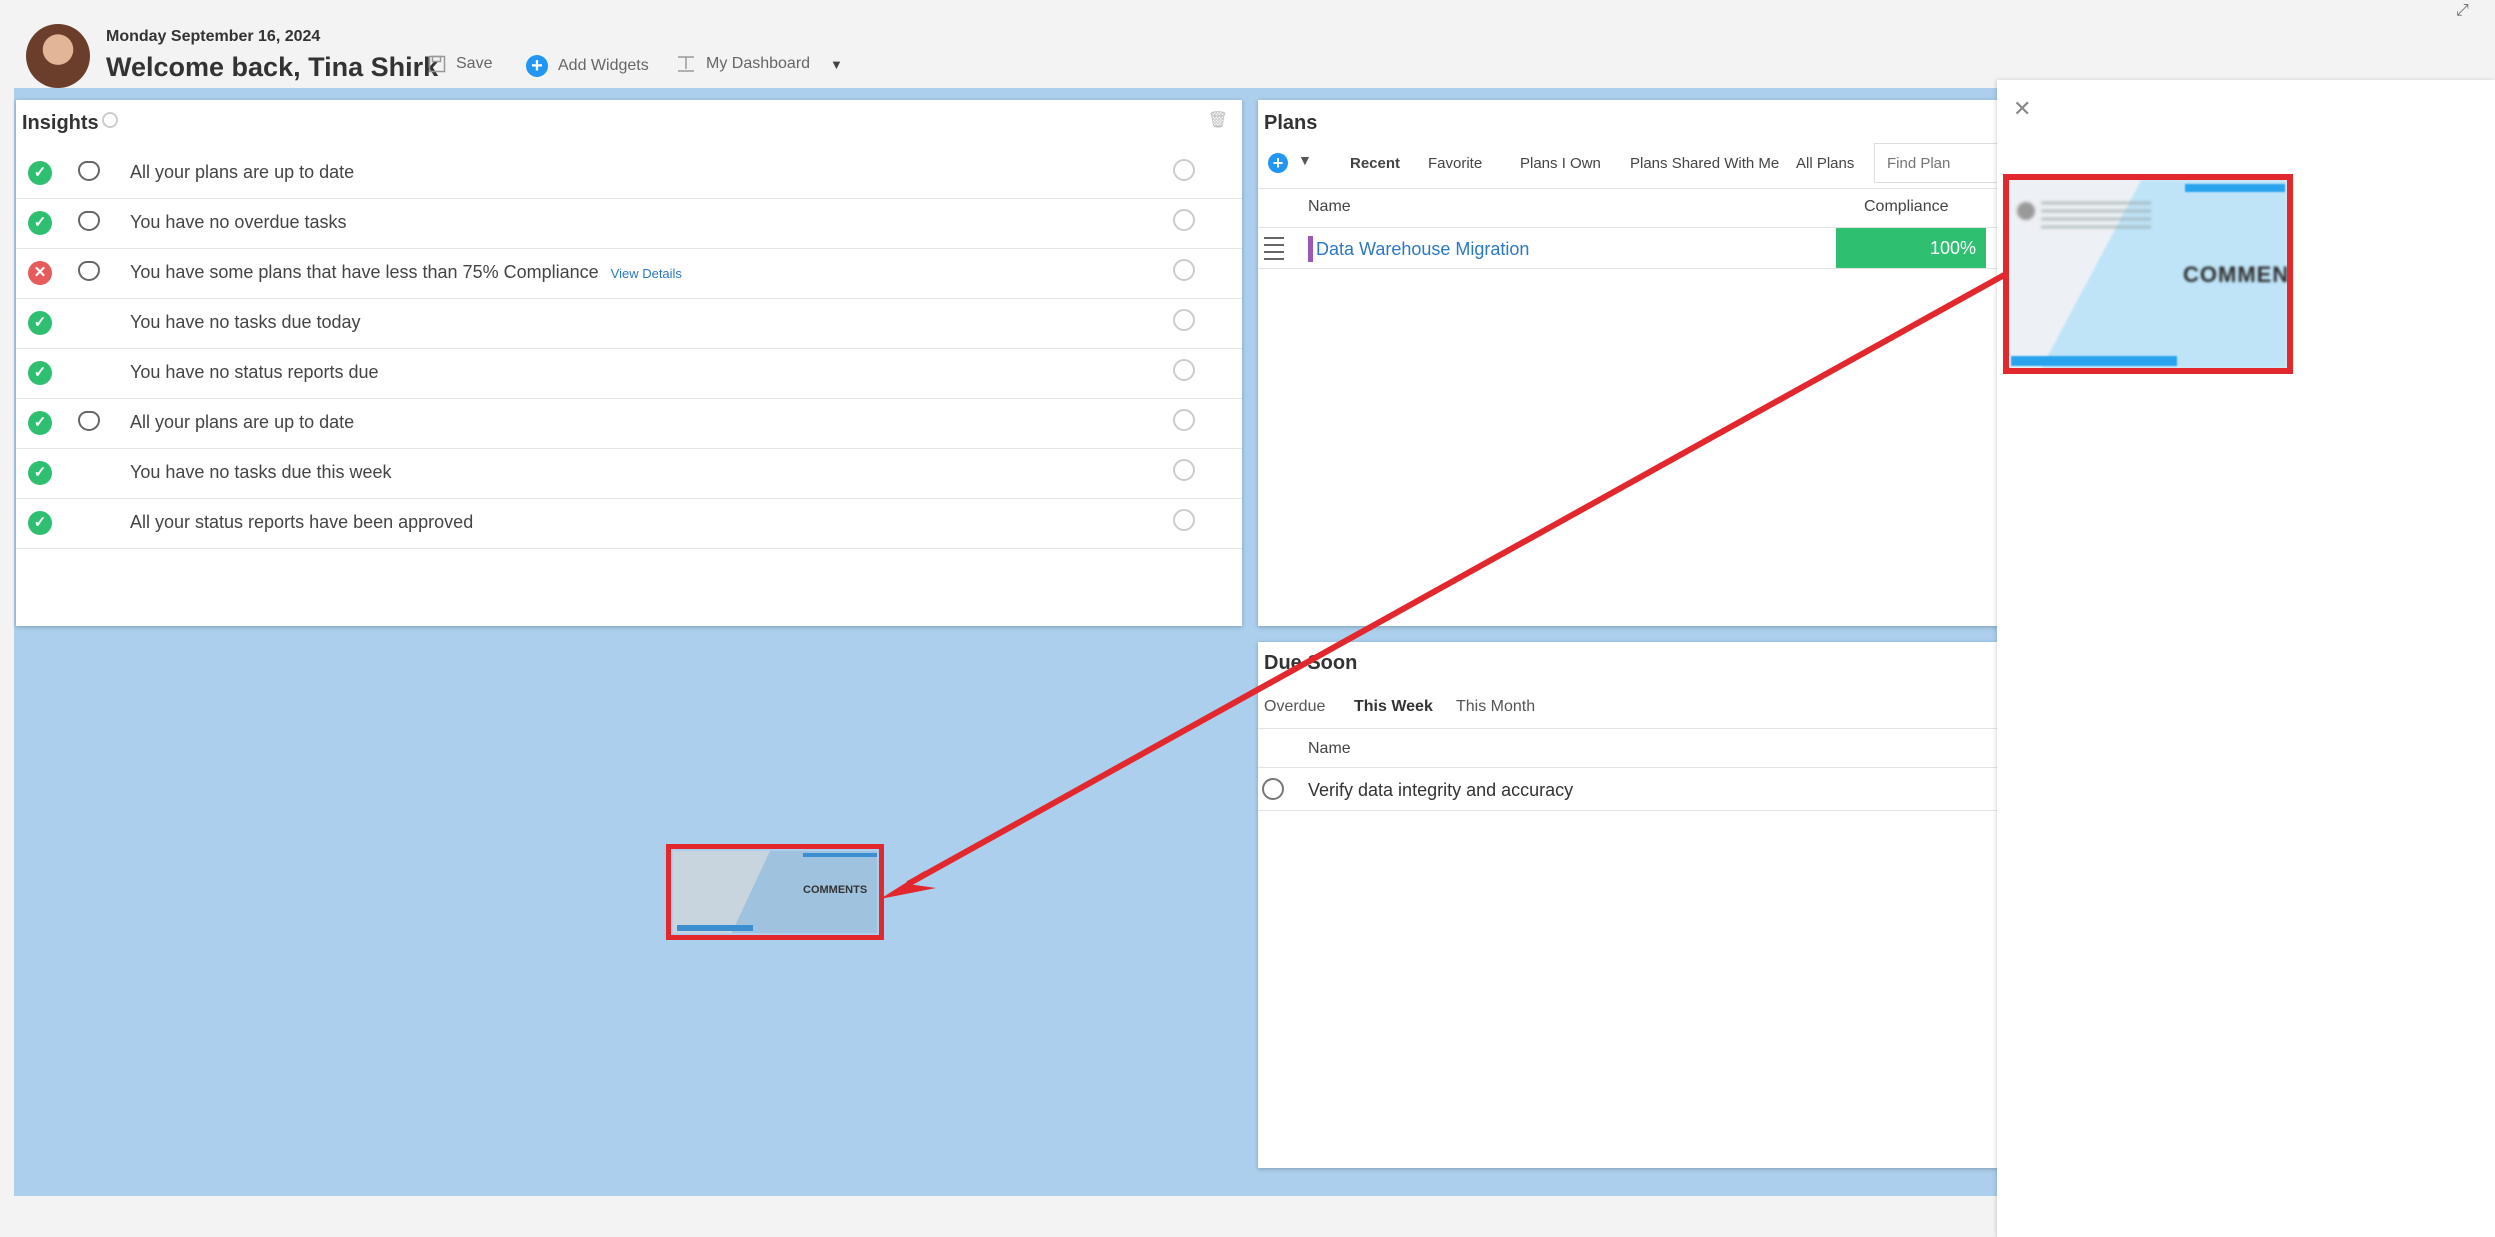 Image resolution: width=2495 pixels, height=1237 pixels. Describe the element at coordinates (646, 273) in the screenshot. I see `view-details-link: View Details` at that location.